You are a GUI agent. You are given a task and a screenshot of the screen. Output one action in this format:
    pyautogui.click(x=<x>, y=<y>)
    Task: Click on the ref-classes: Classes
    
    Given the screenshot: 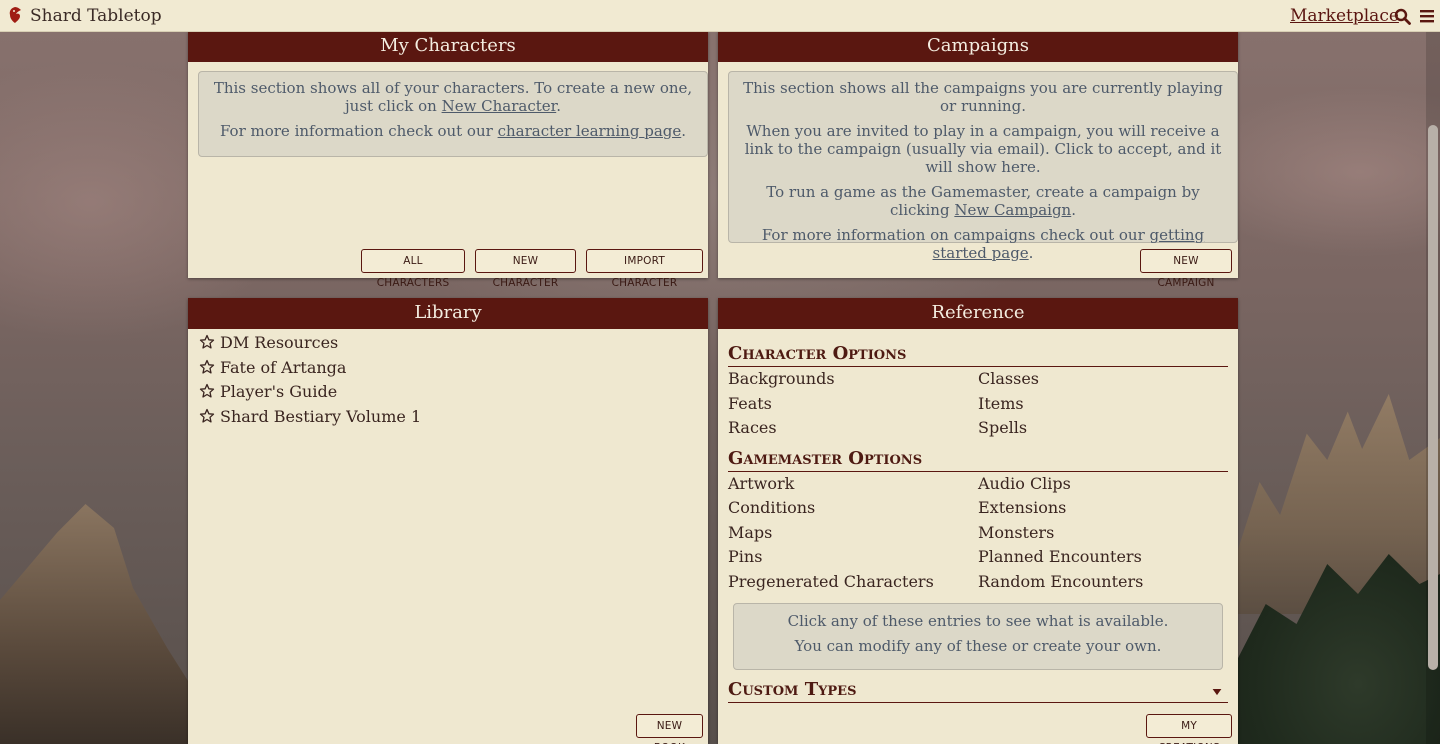 What is the action you would take?
    pyautogui.click(x=1008, y=378)
    